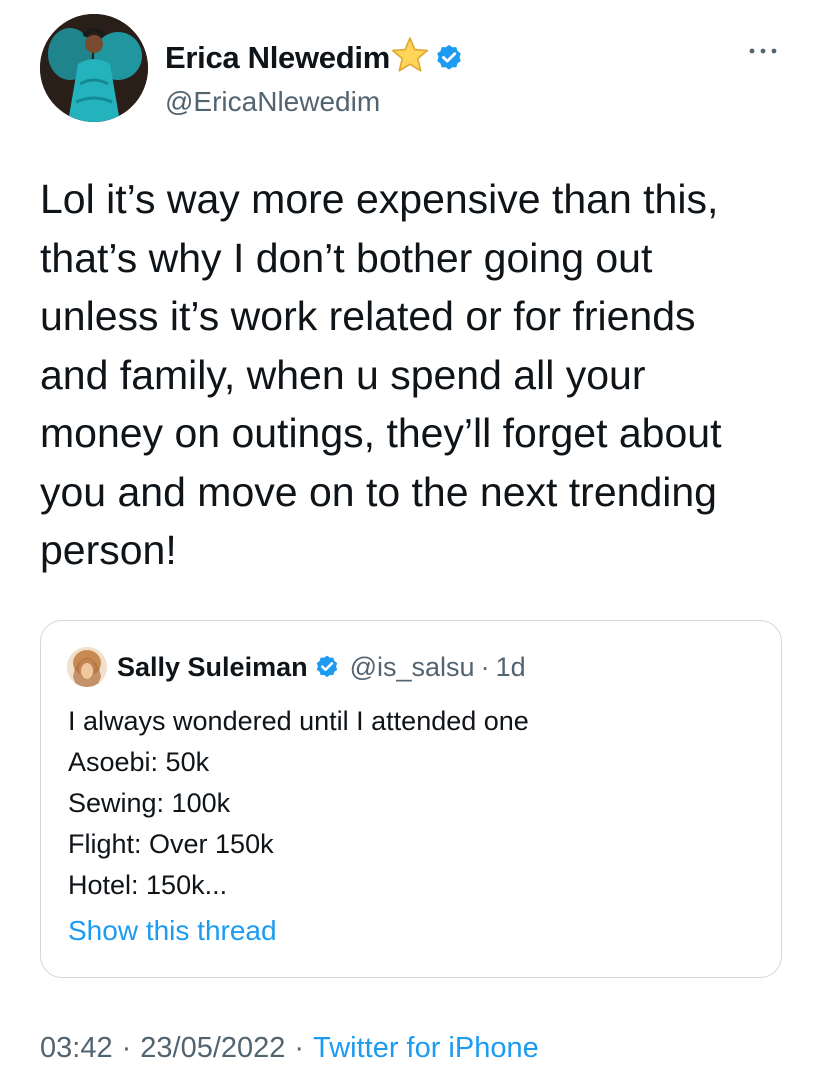  I want to click on author-name-row: Erica Nlewedim, so click(314, 58).